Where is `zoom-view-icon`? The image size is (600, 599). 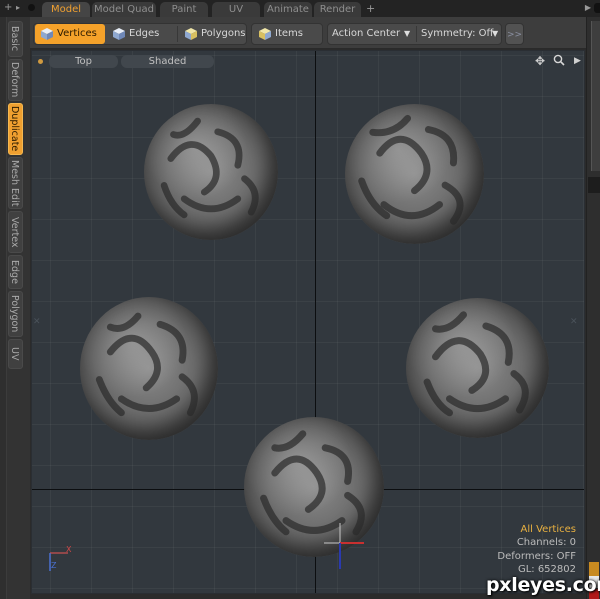
zoom-view-icon is located at coordinates (559, 61).